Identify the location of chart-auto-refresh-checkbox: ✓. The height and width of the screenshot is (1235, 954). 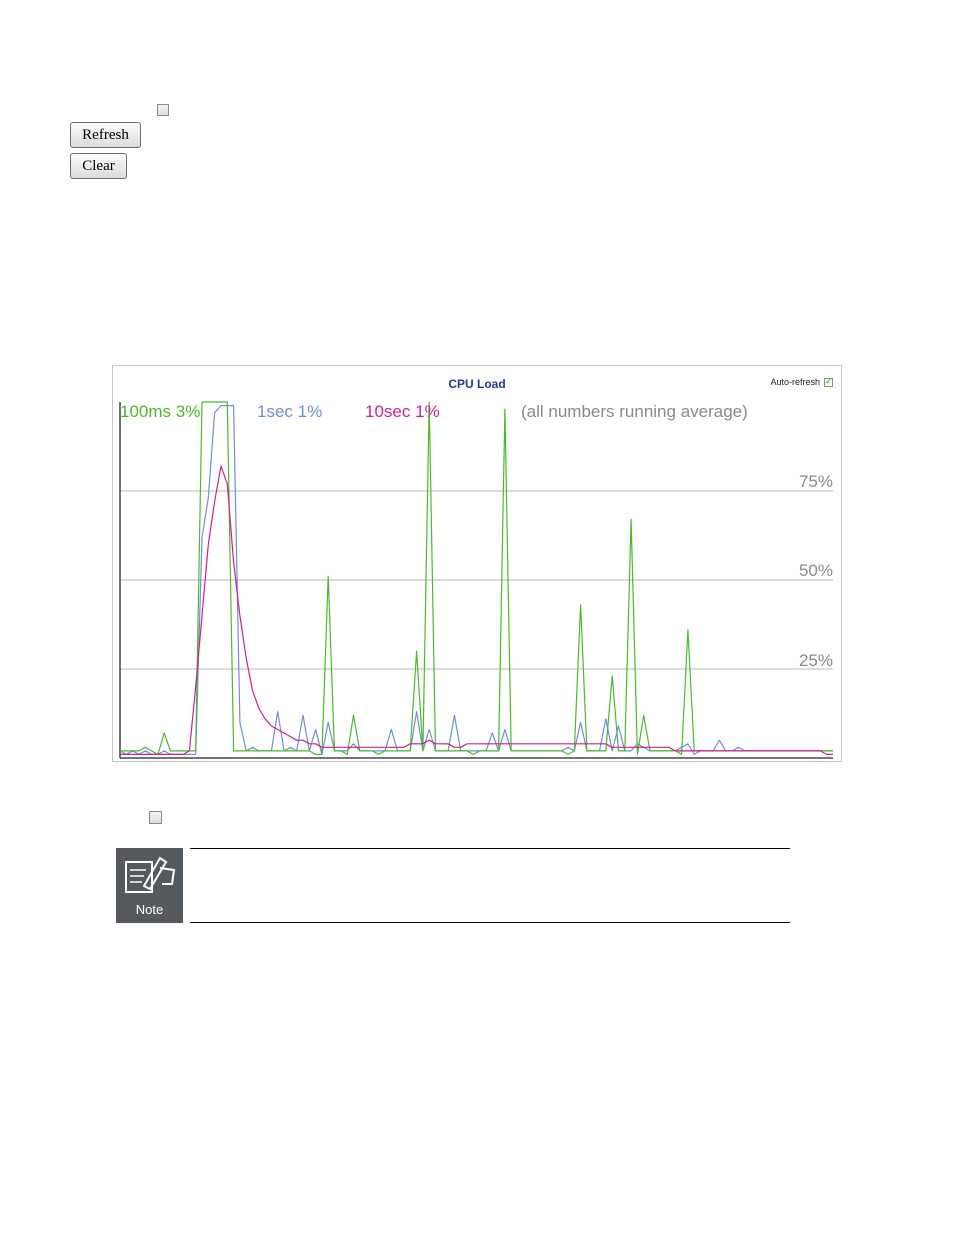
(828, 382).